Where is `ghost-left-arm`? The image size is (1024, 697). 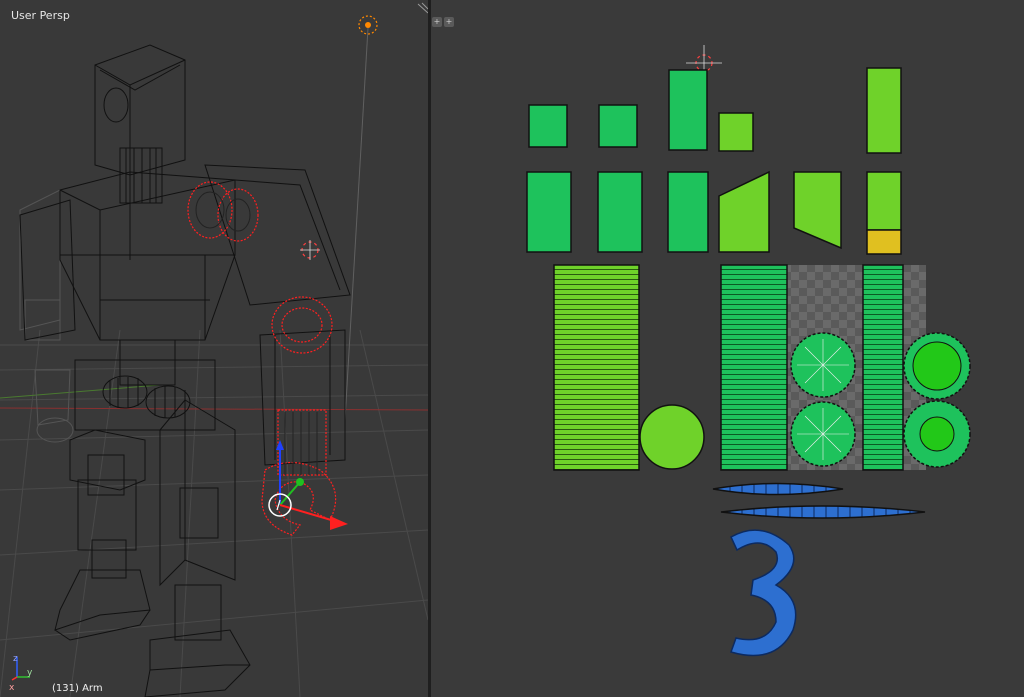 ghost-left-arm is located at coordinates (46, 316).